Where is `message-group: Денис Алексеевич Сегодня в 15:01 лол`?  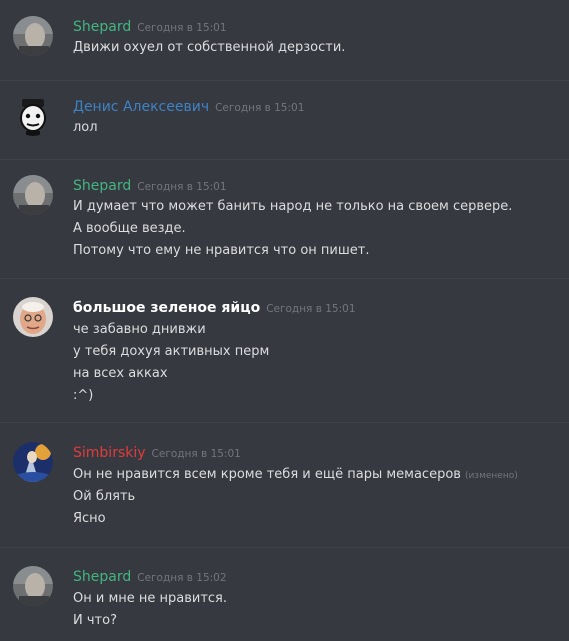
message-group: Денис Алексеевич Сегодня в 15:01 лол is located at coordinates (284, 120).